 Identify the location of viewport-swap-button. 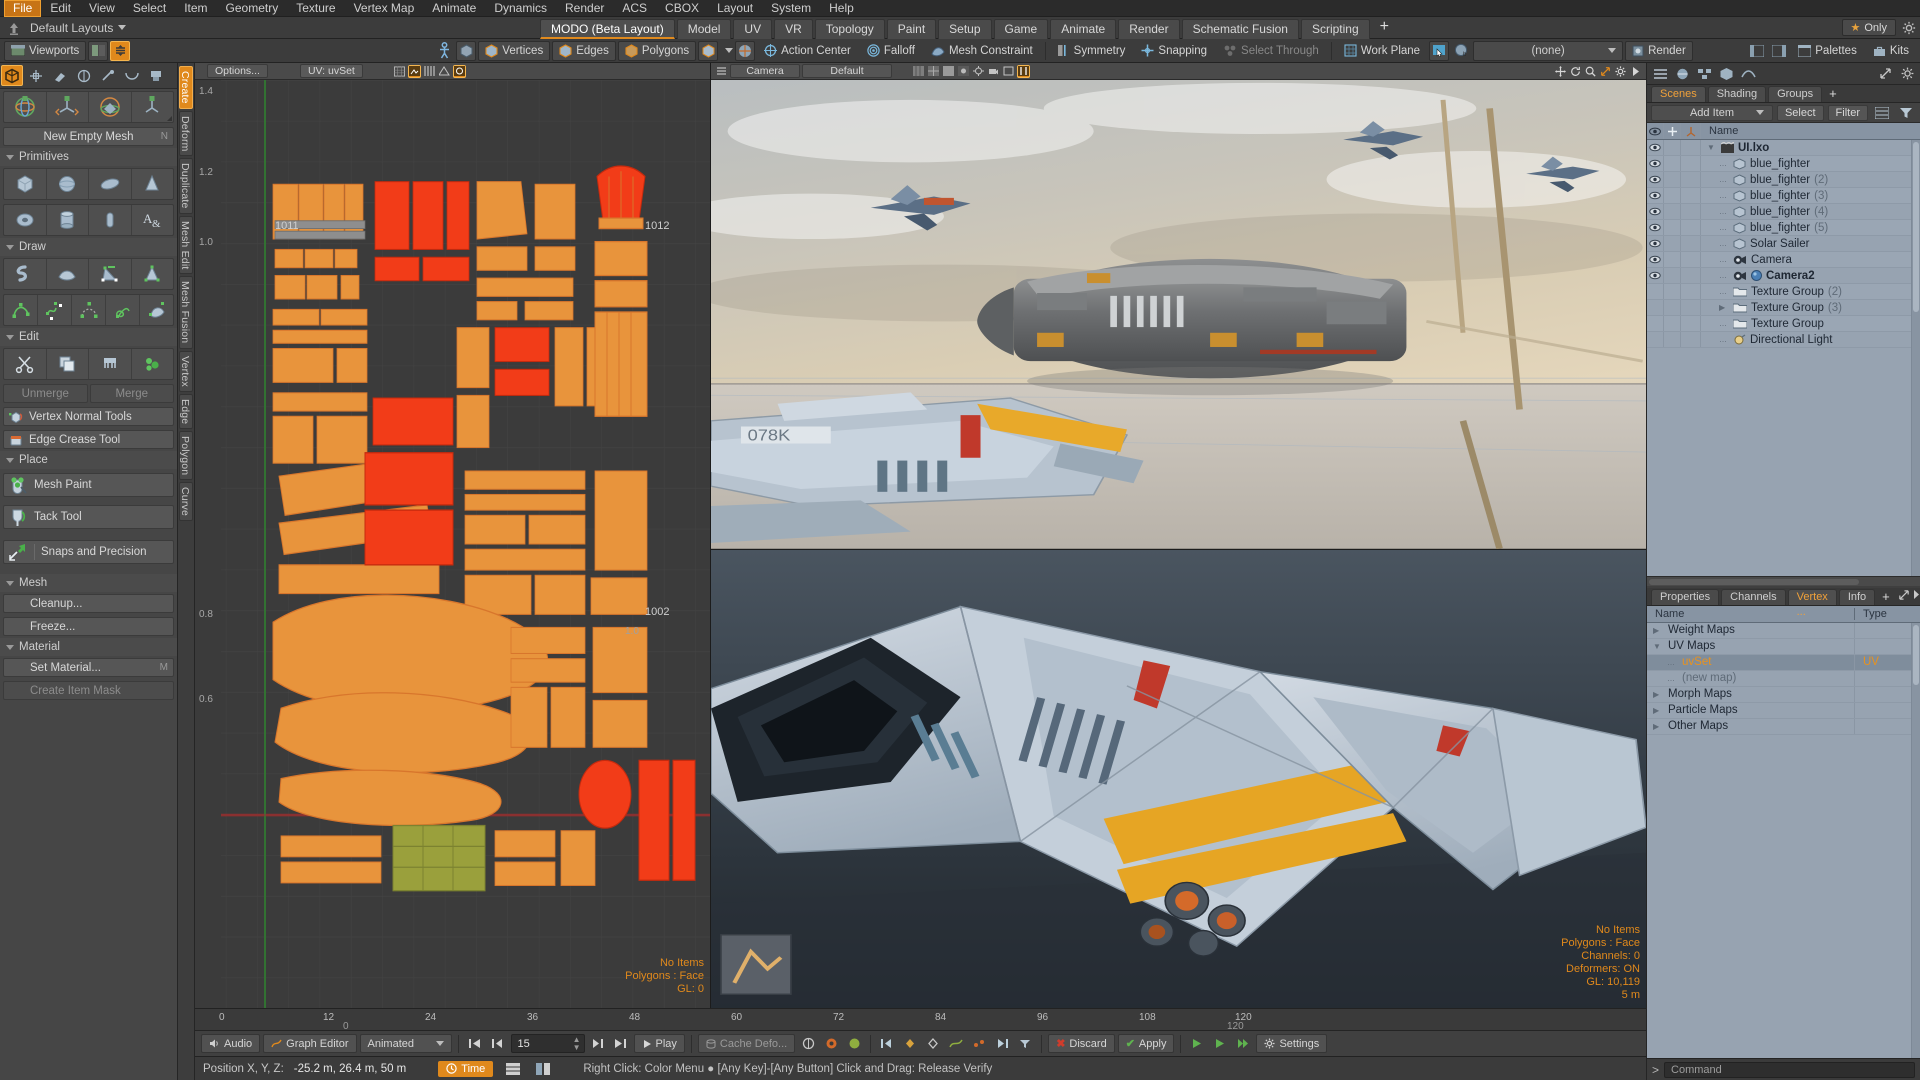
(120, 50).